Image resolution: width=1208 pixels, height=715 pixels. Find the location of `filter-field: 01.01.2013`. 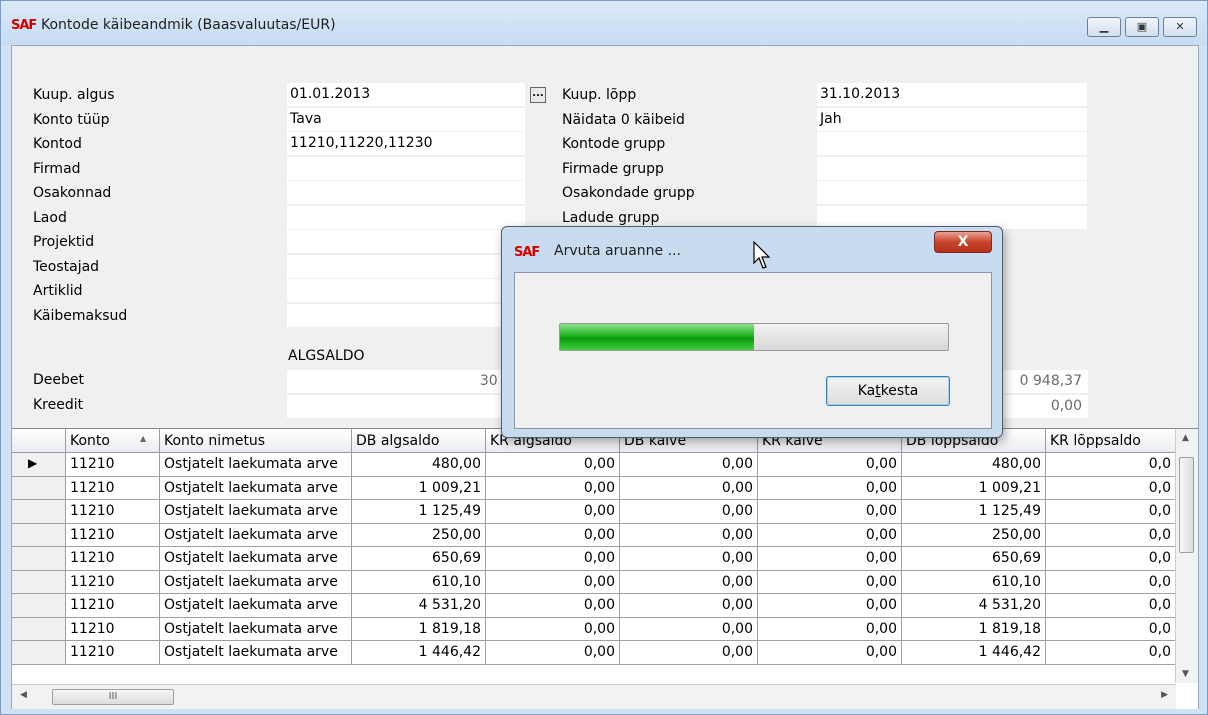

filter-field: 01.01.2013 is located at coordinates (406, 94).